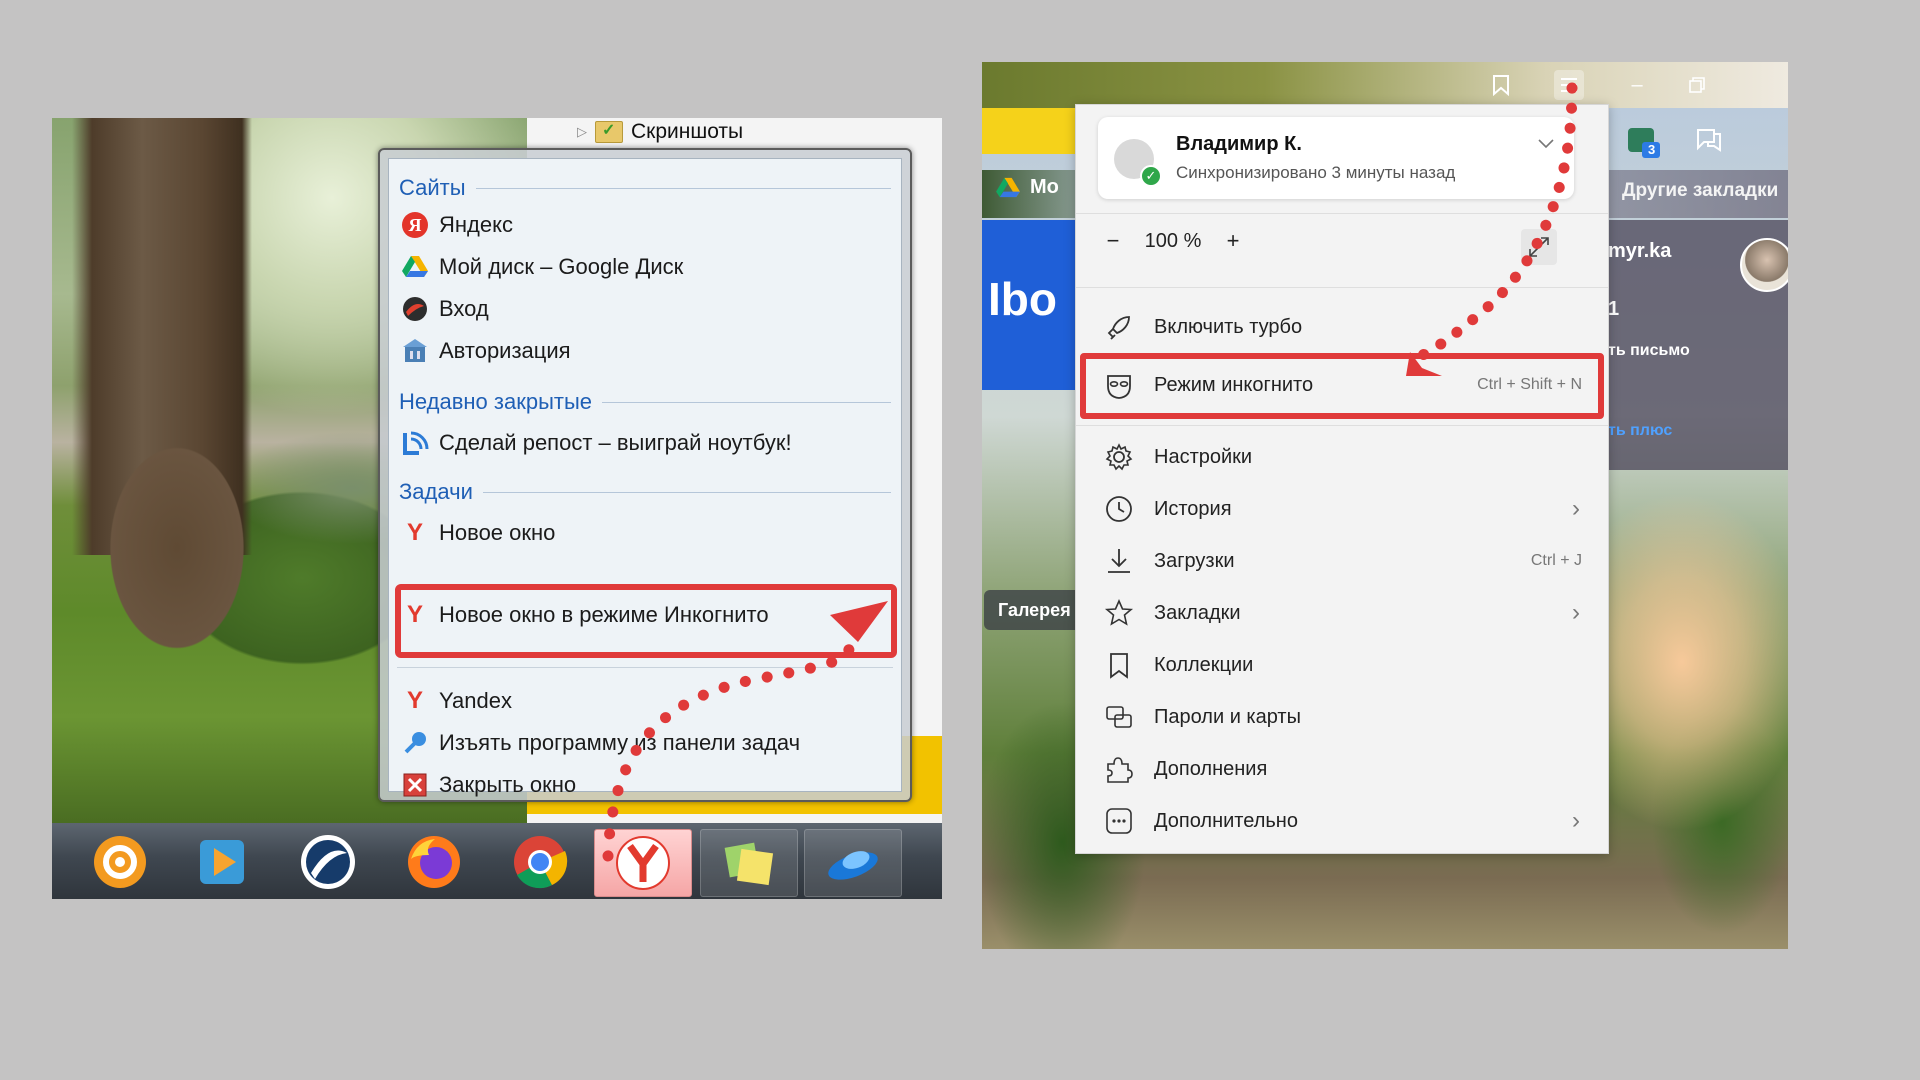 This screenshot has height=1080, width=1920. Describe the element at coordinates (1492, 229) in the screenshot. I see `dotted-arrow-right` at that location.